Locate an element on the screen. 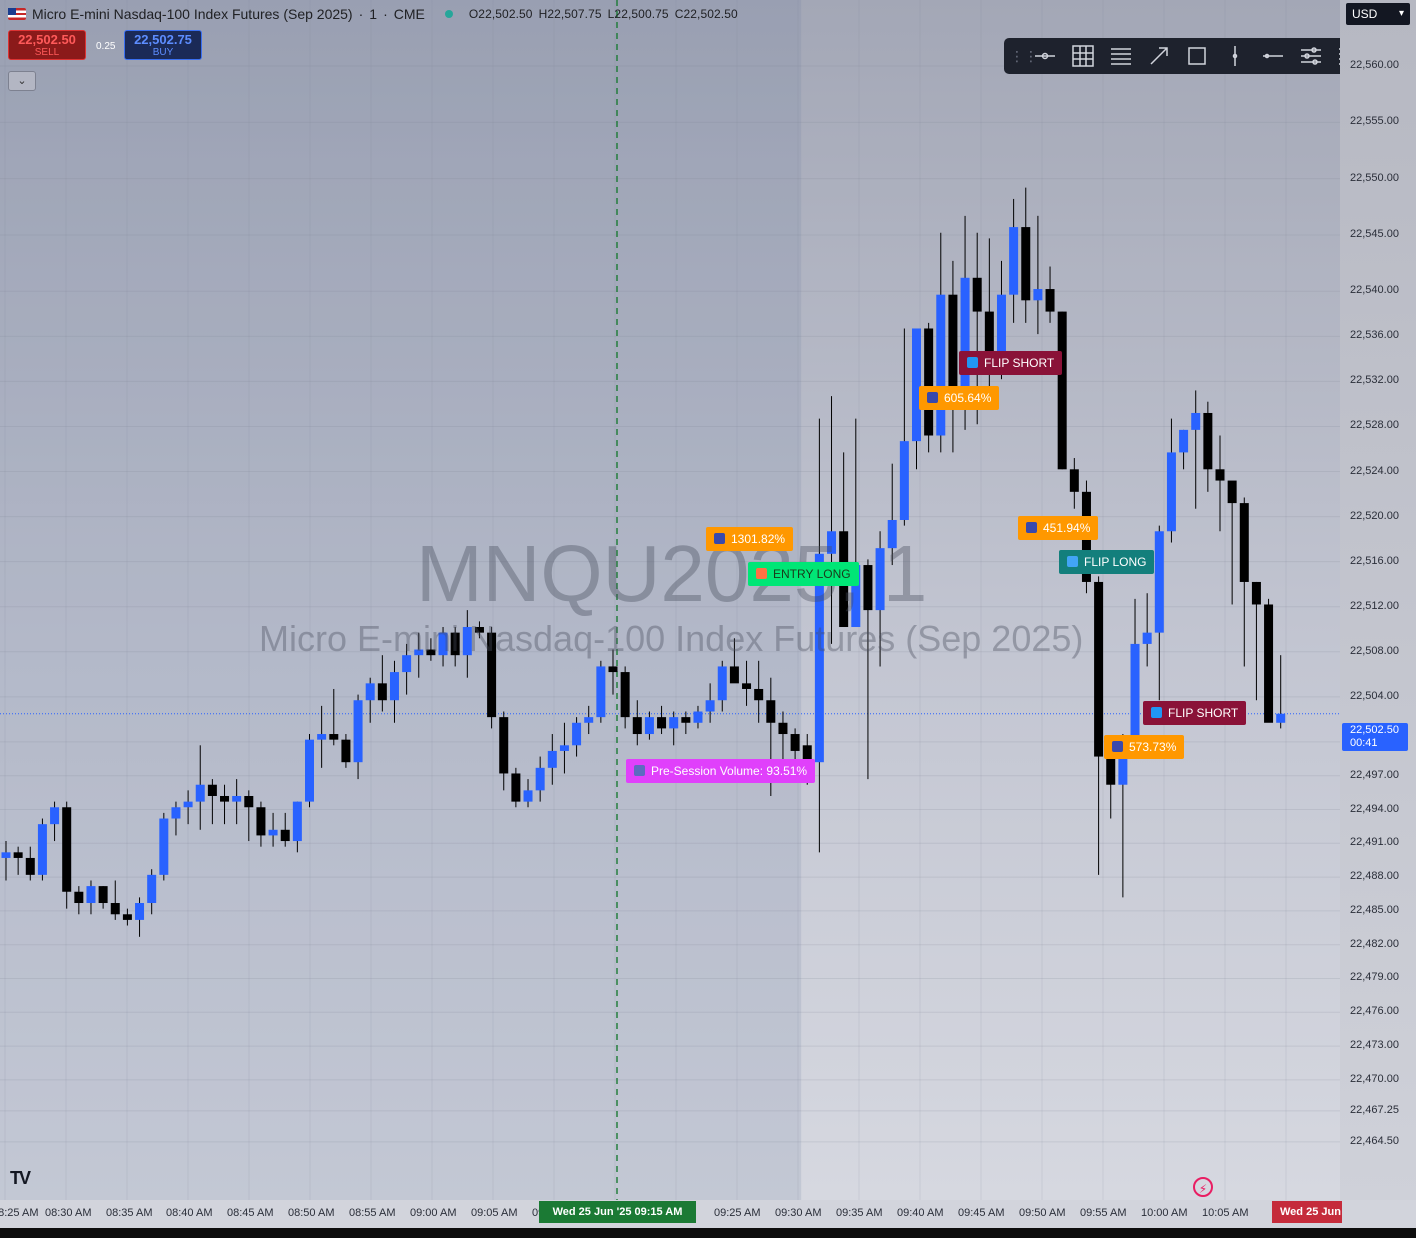 The height and width of the screenshot is (1238, 1416). drawing-toolbar: ⋮⋮ is located at coordinates (1172, 56).